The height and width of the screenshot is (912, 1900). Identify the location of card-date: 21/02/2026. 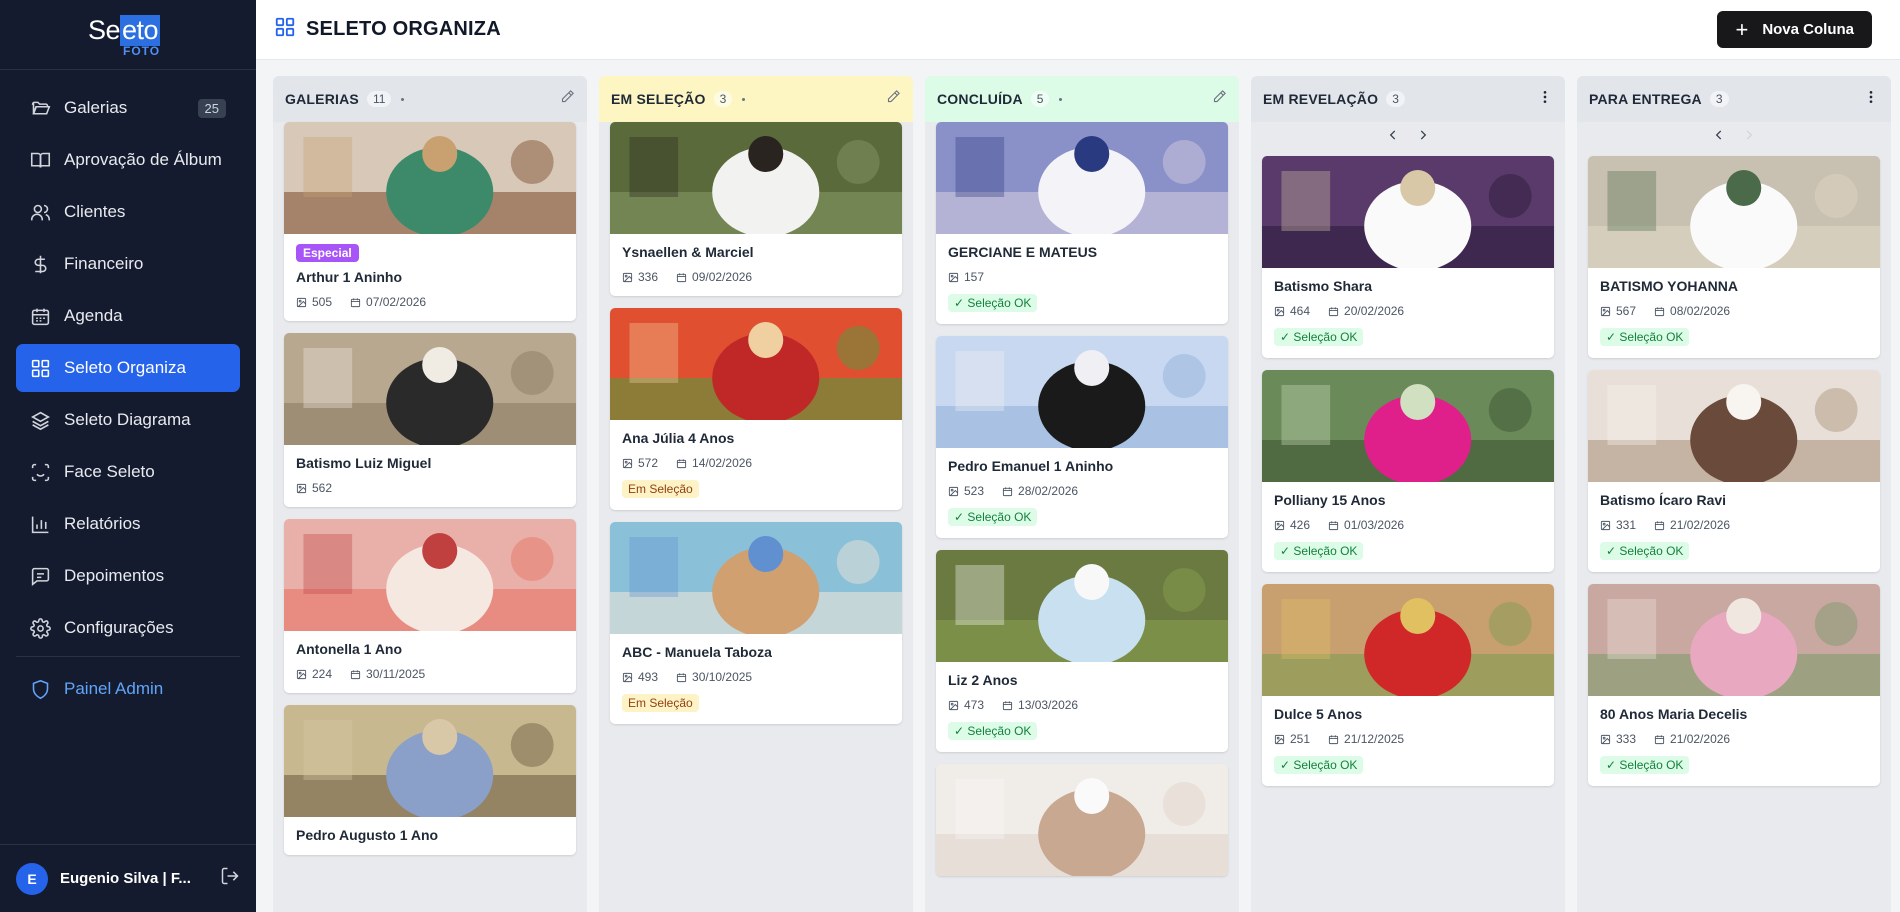
(1700, 739).